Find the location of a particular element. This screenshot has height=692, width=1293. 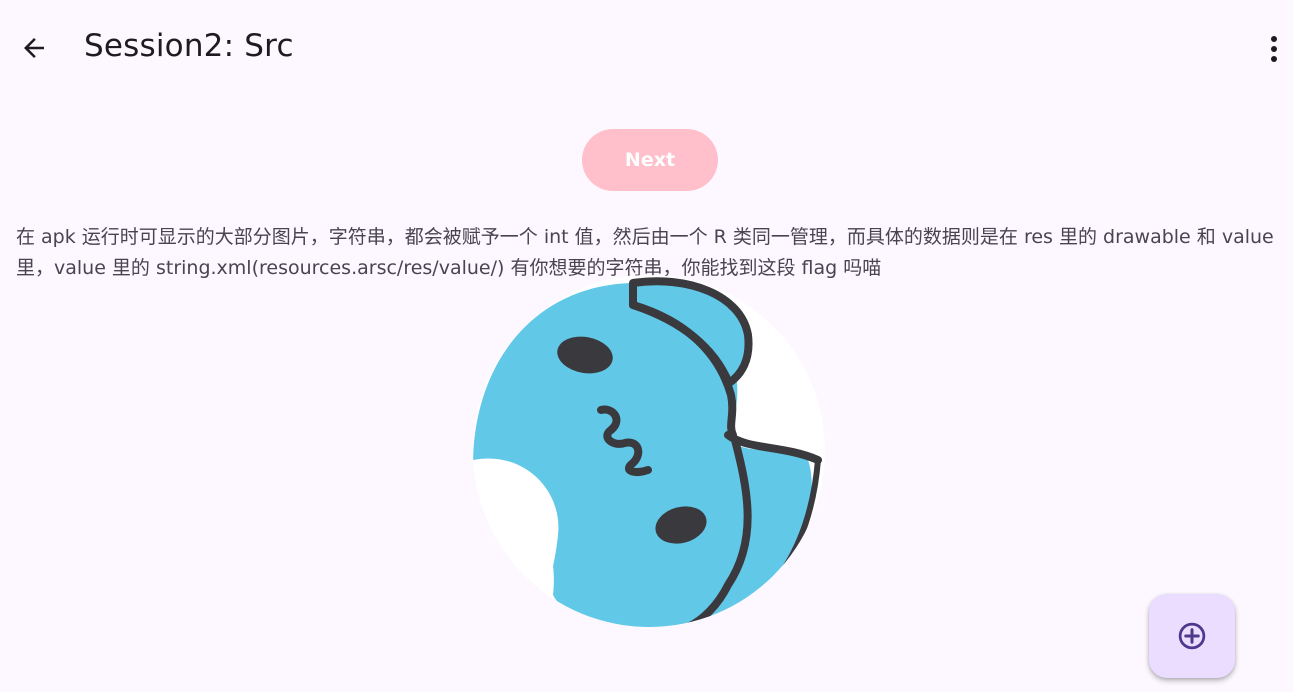

back-button is located at coordinates (34, 48).